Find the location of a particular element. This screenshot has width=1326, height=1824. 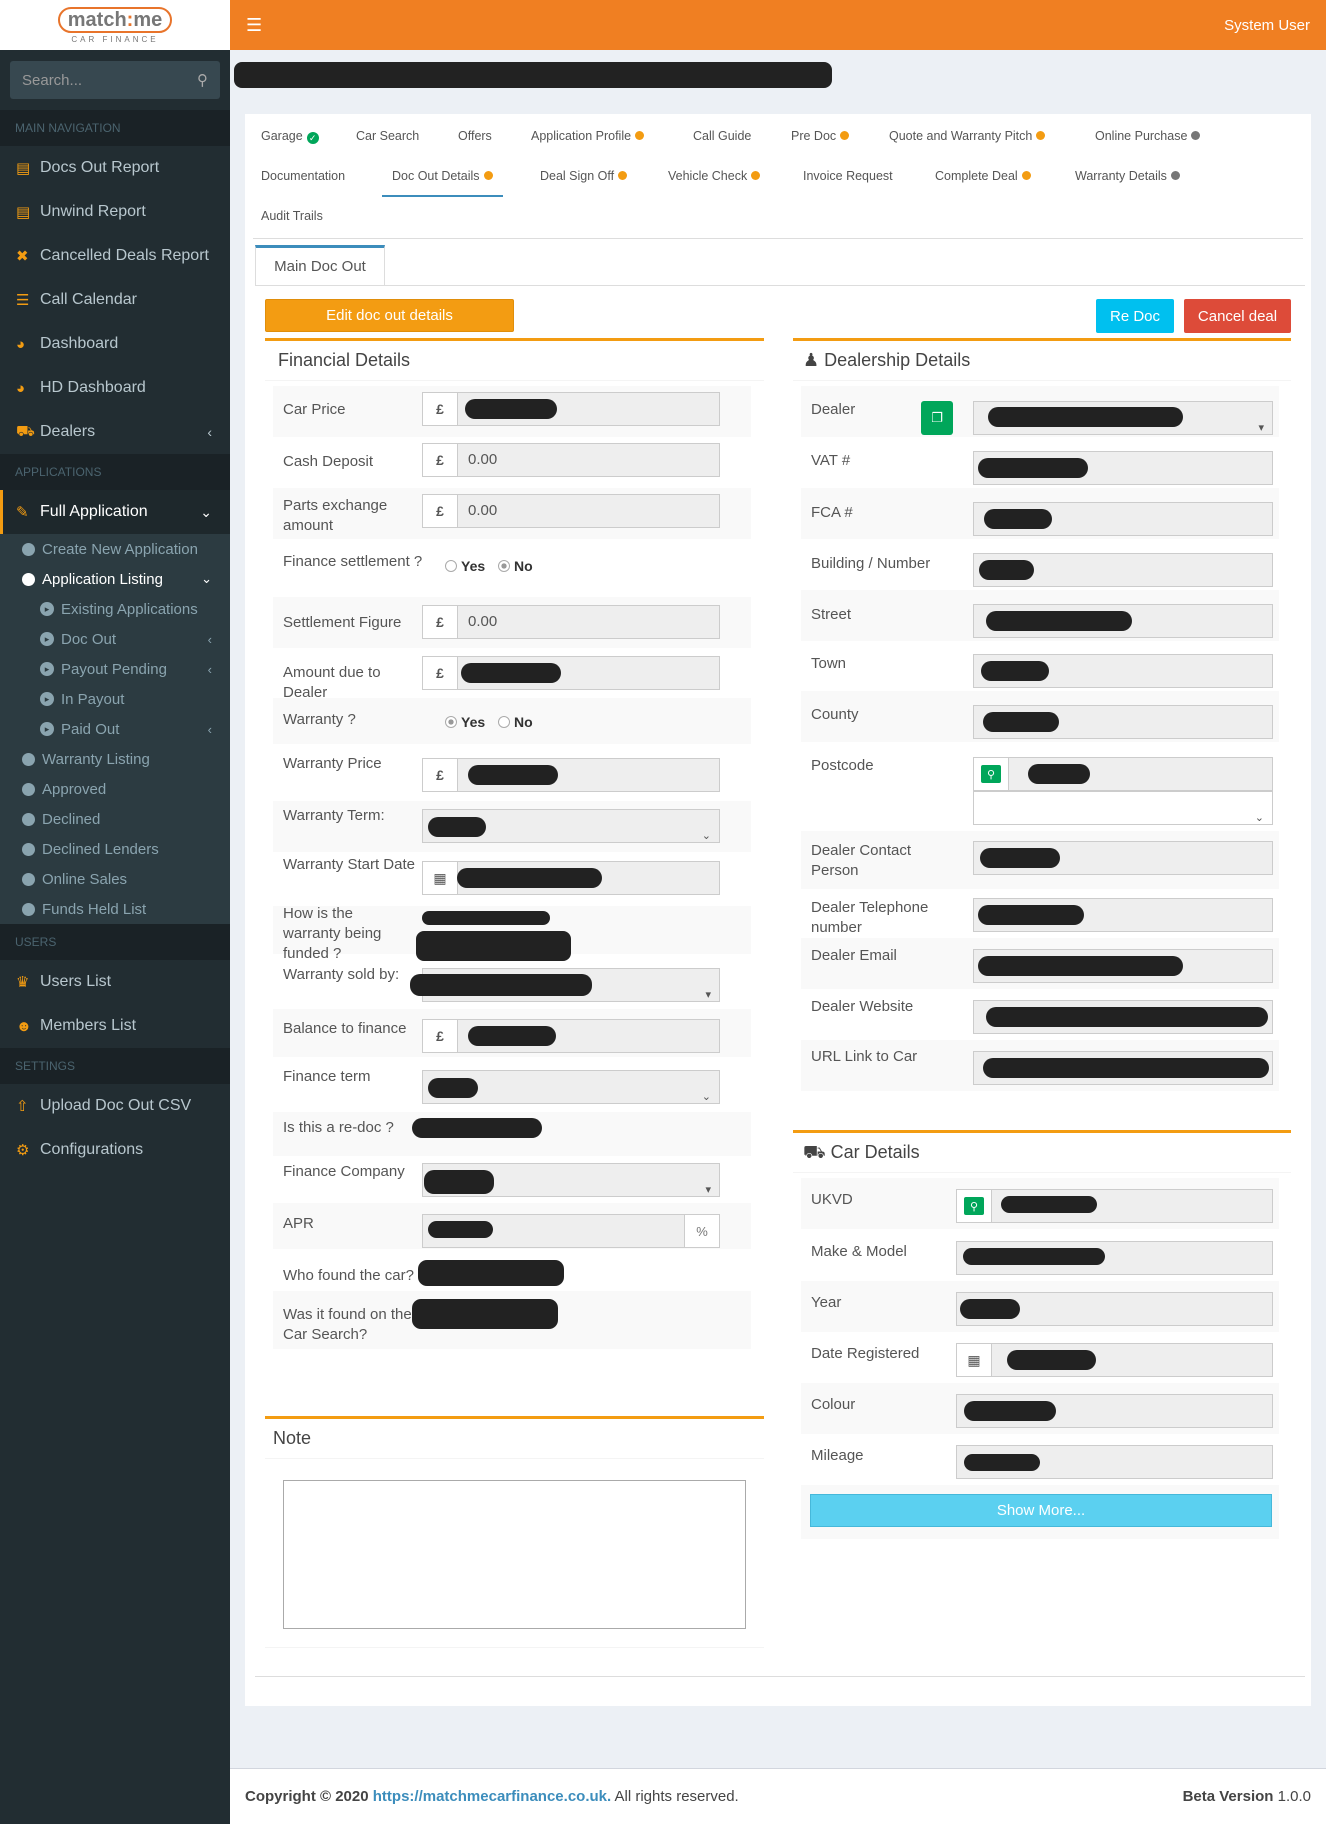

chevron-circle-right-icon: ▸ is located at coordinates (47, 639).